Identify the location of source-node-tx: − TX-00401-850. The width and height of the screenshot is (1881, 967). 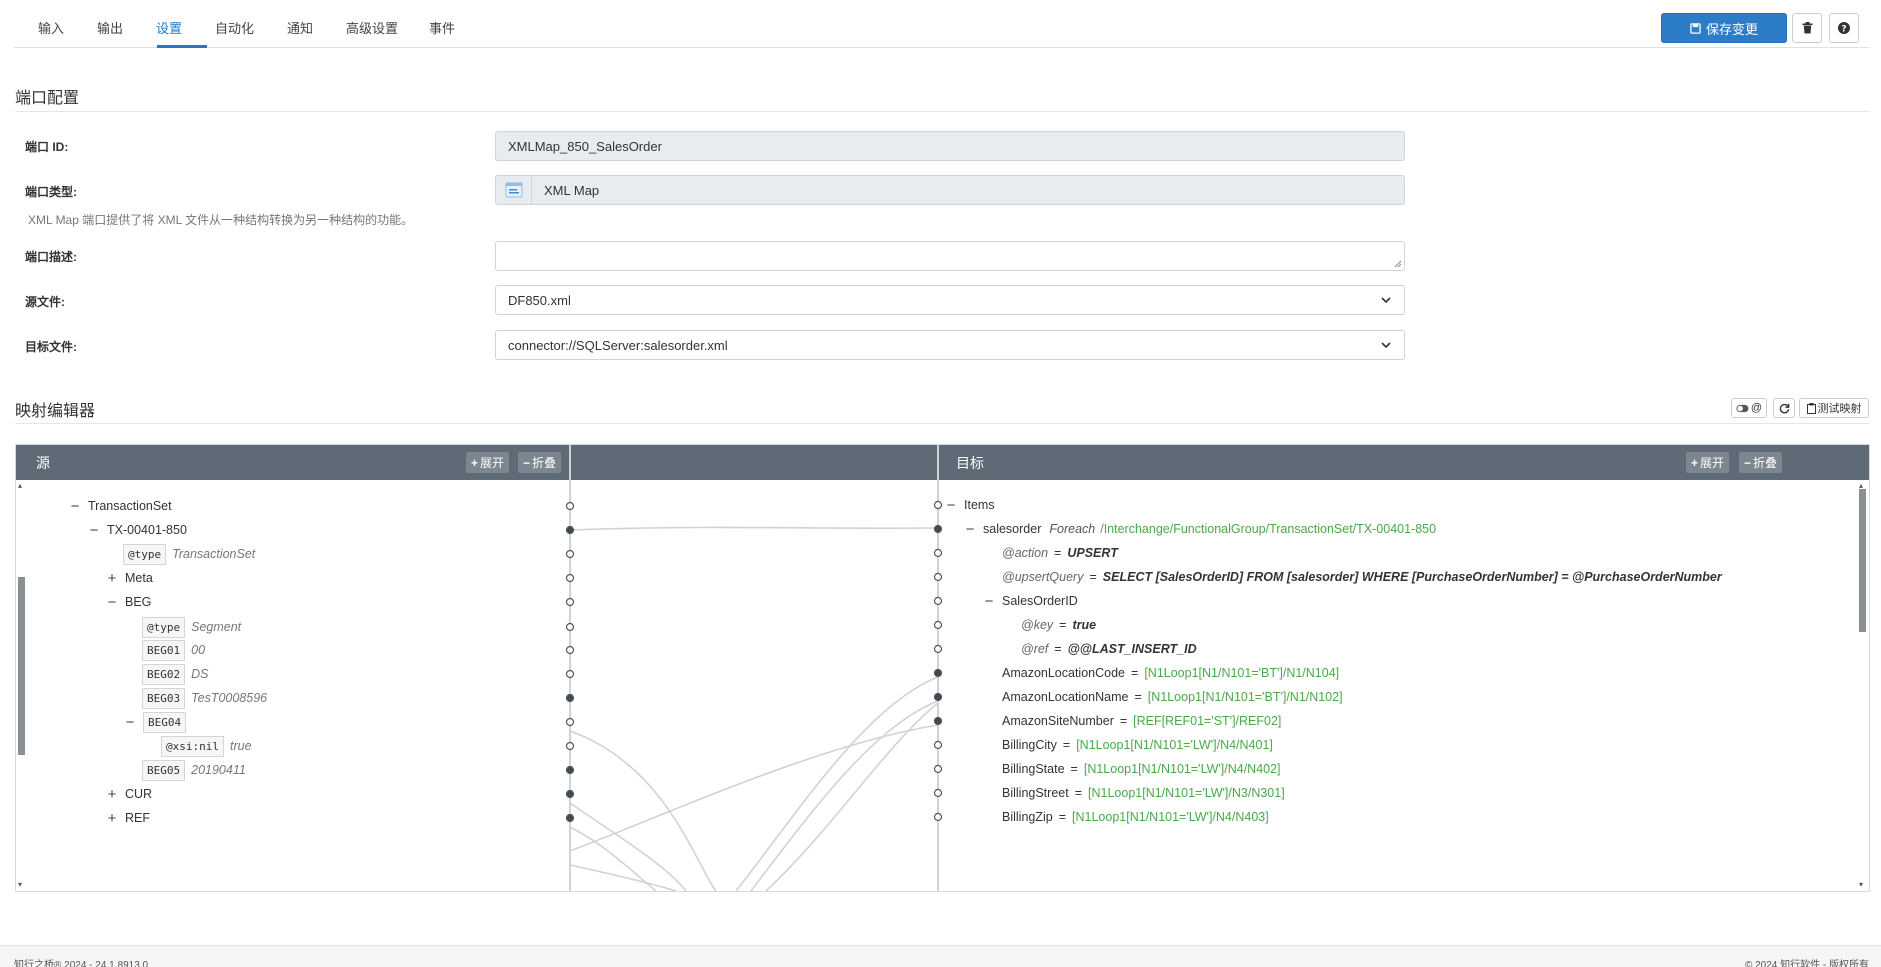
(137, 530).